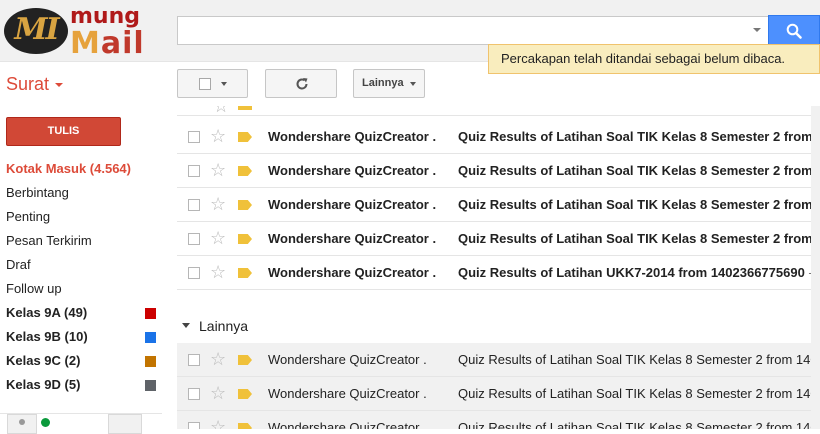 The image size is (820, 434). What do you see at coordinates (81, 361) in the screenshot?
I see `sidebar-item-kelas-9c: Kelas 9C (2)` at bounding box center [81, 361].